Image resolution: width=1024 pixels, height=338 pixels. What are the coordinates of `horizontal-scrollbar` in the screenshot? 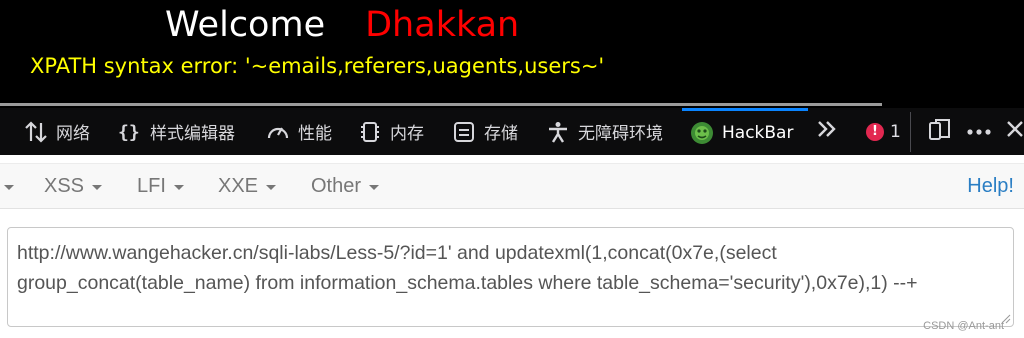 It's located at (441, 104).